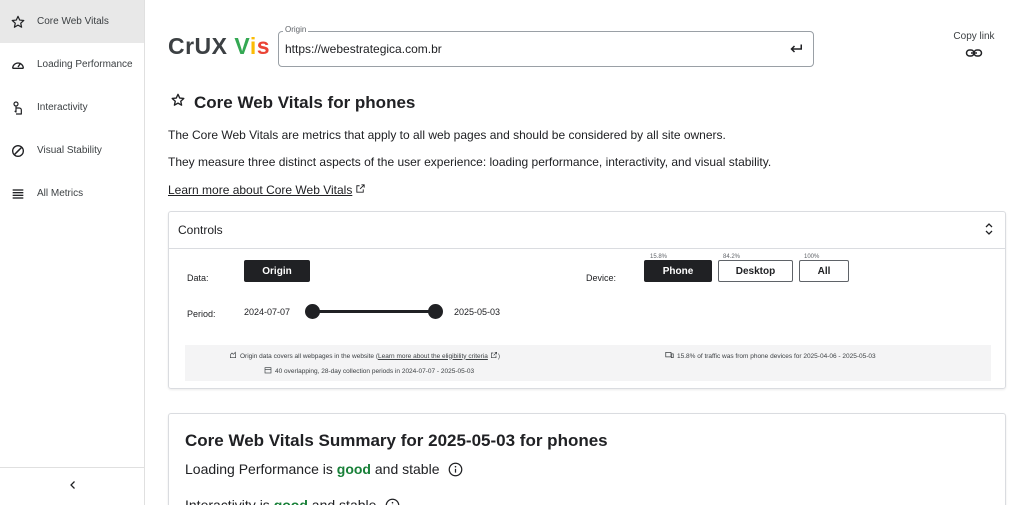  Describe the element at coordinates (374, 311) in the screenshot. I see `period-slider-track` at that location.